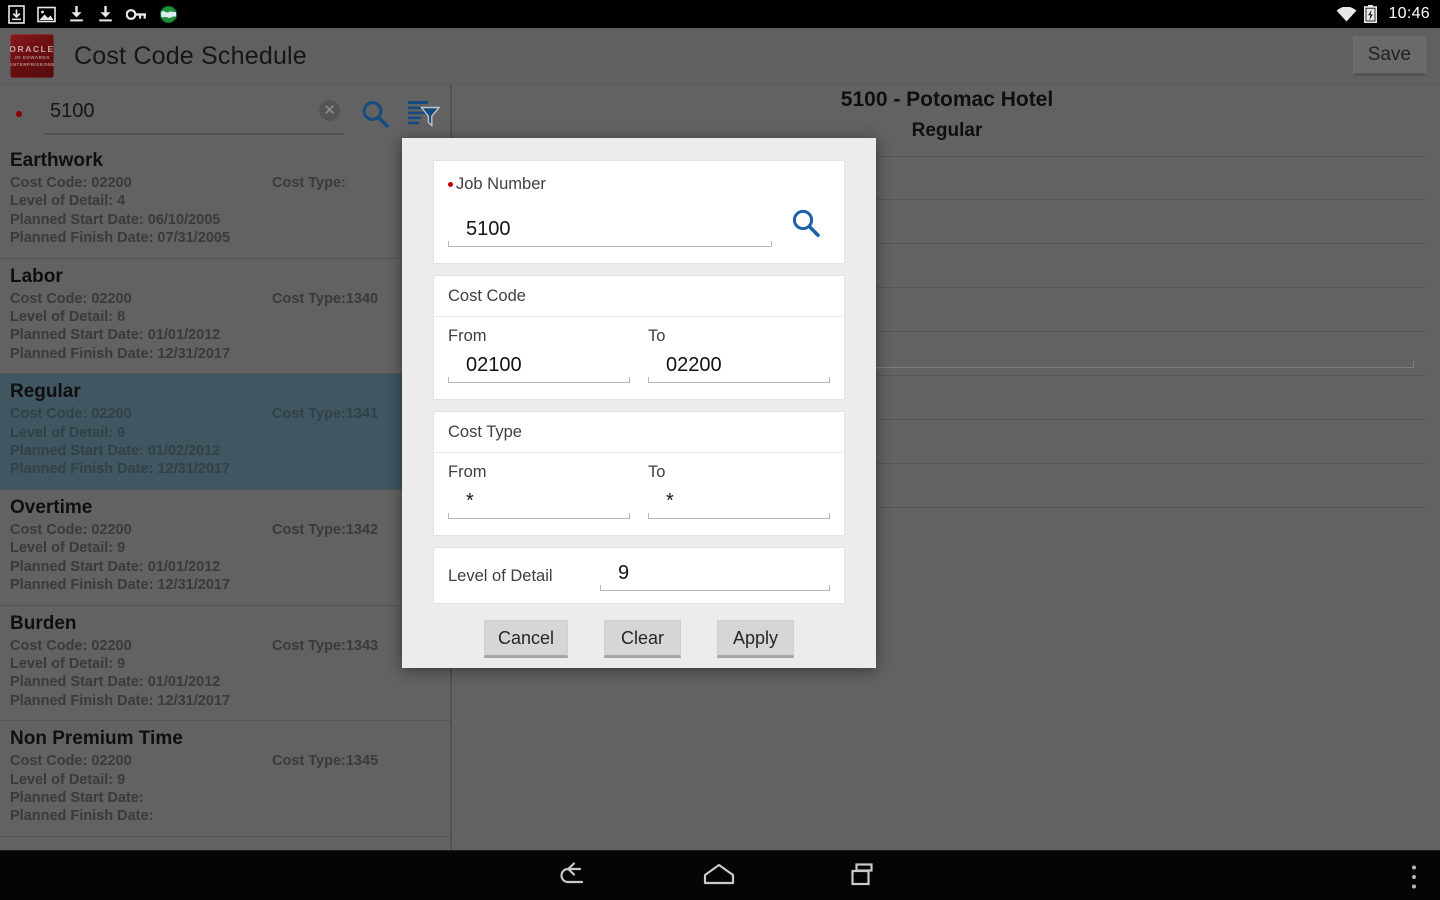  I want to click on status-bar-system-icons: 10:46, so click(1383, 14).